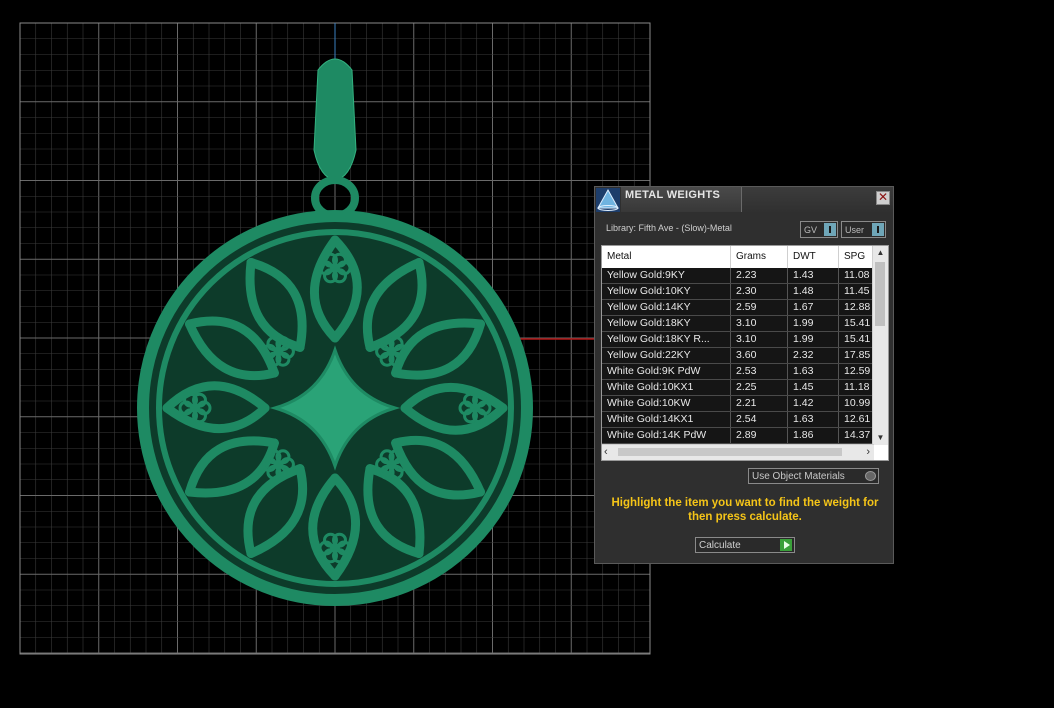  What do you see at coordinates (880, 438) in the screenshot?
I see `chevron-down-icon: ▼` at bounding box center [880, 438].